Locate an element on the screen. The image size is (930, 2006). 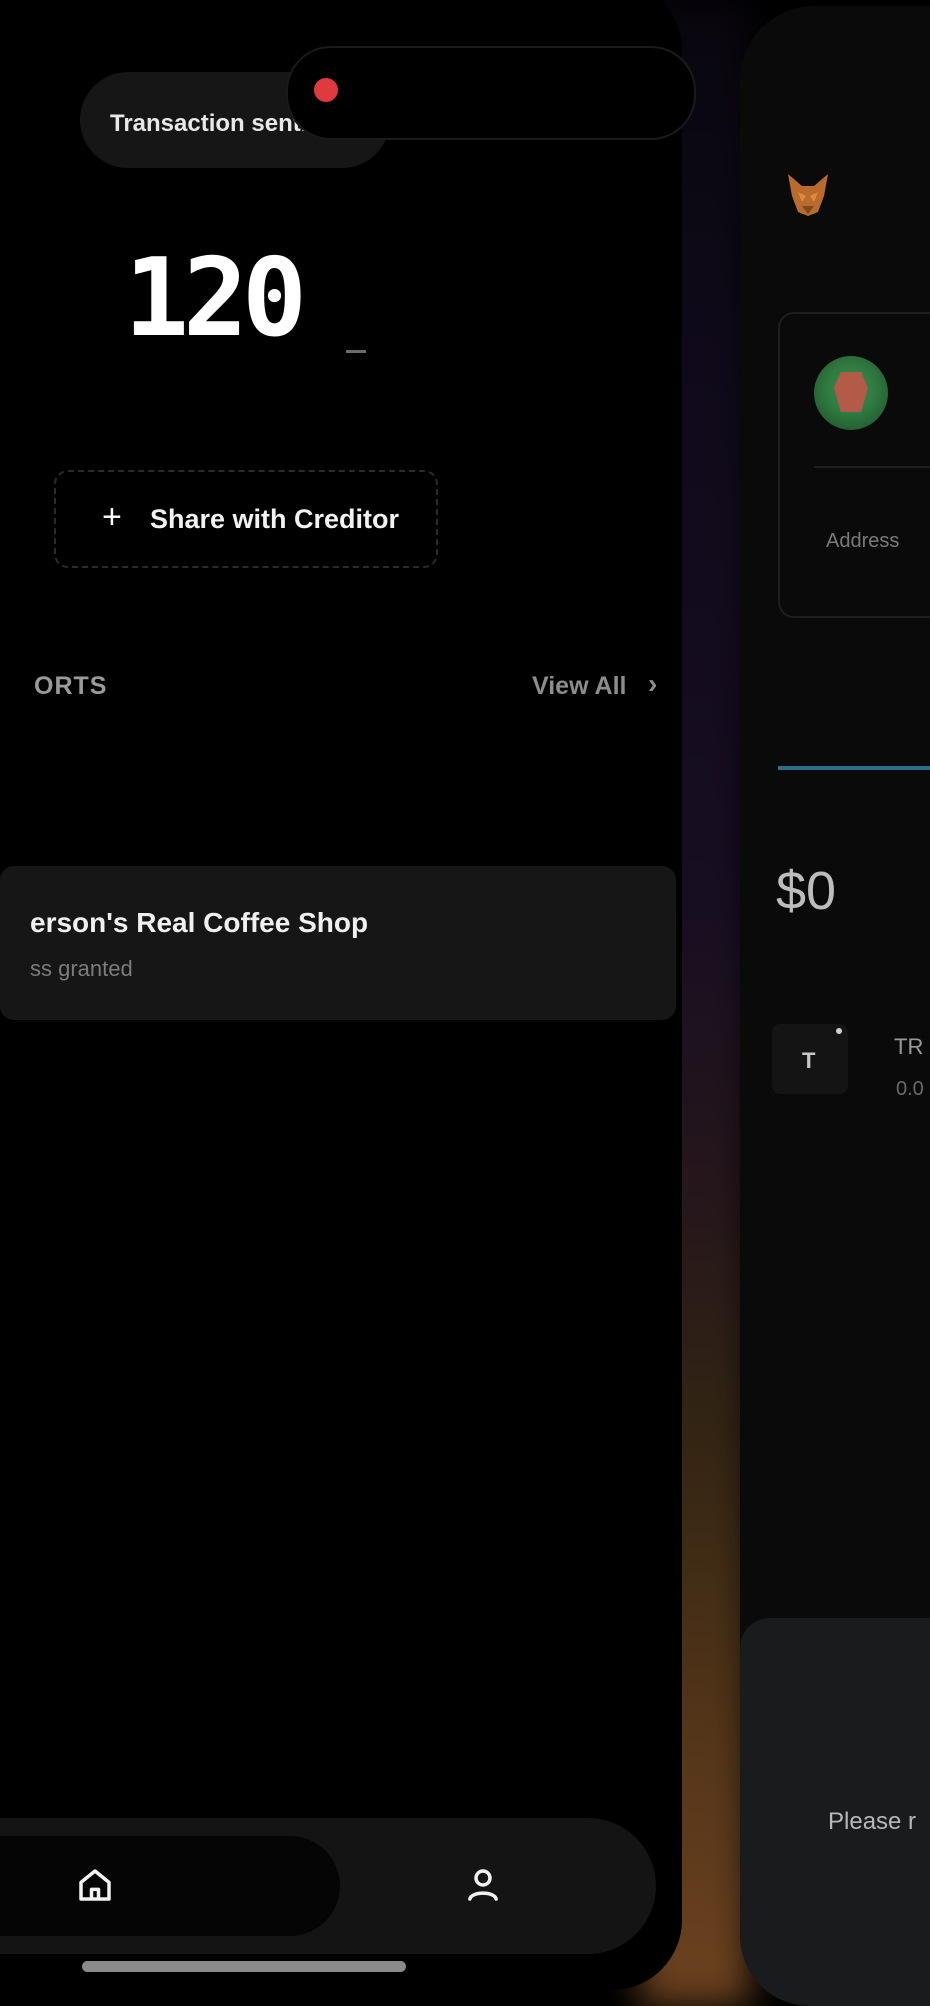
token-badge-dot is located at coordinates (839, 1031).